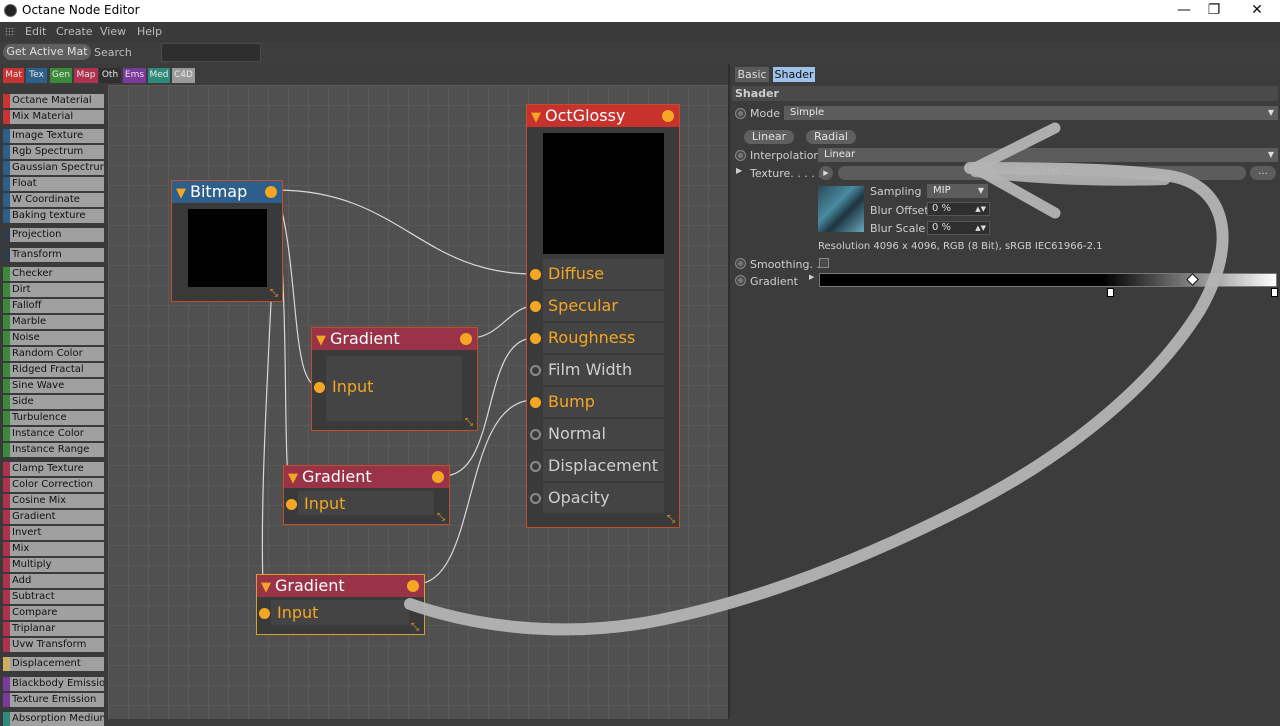 The width and height of the screenshot is (1280, 726). What do you see at coordinates (271, 192) in the screenshot?
I see `bitmap-output-port` at bounding box center [271, 192].